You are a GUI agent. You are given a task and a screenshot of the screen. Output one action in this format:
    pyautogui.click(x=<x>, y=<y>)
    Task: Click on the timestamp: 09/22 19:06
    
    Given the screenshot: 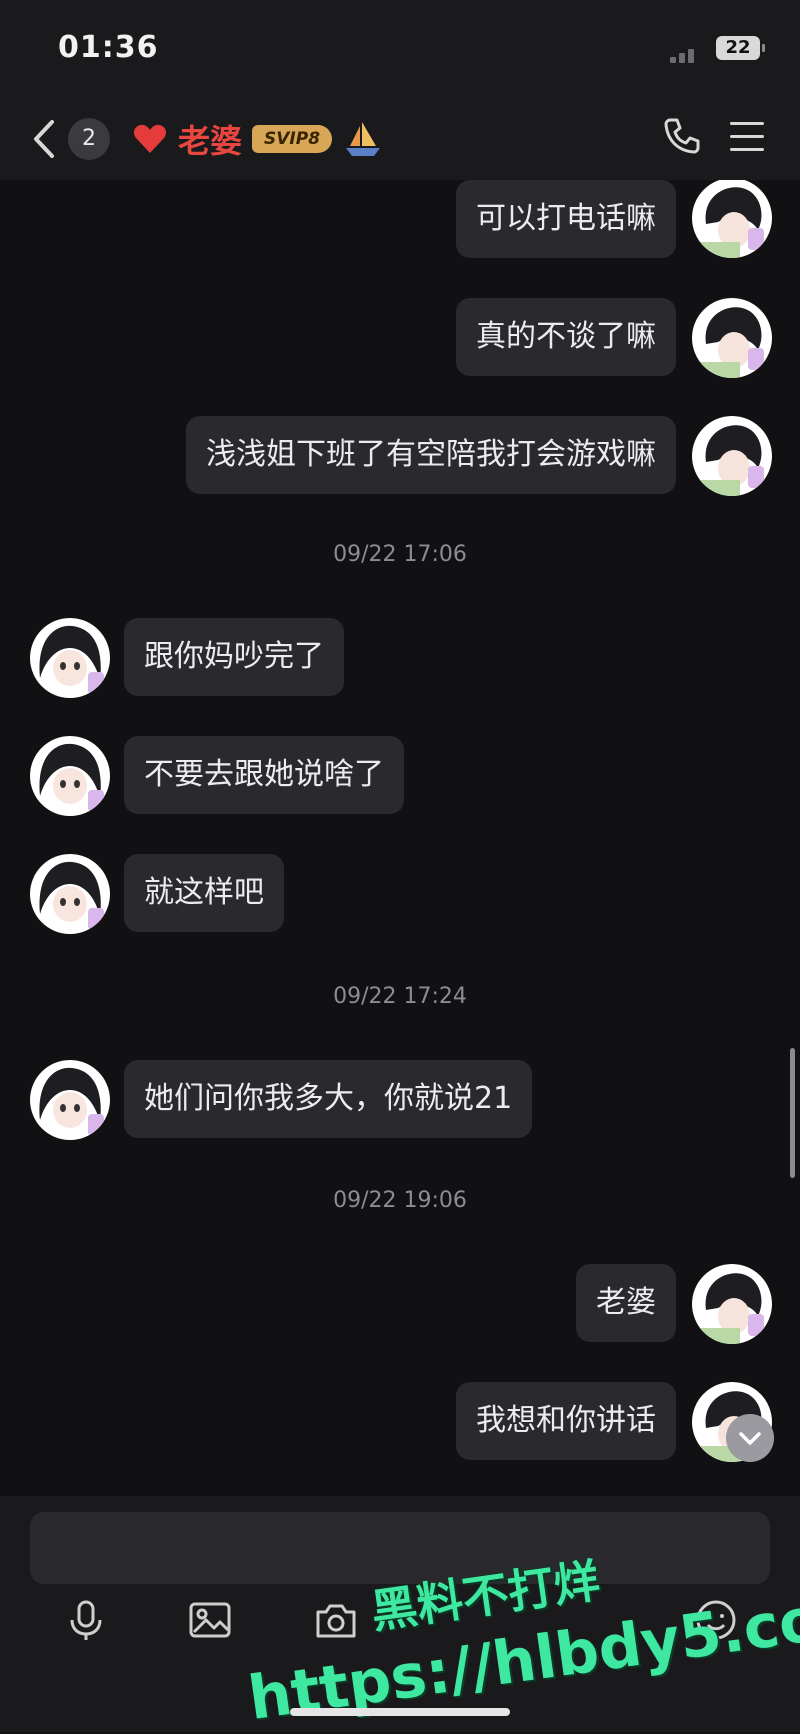 What is the action you would take?
    pyautogui.click(x=400, y=1200)
    